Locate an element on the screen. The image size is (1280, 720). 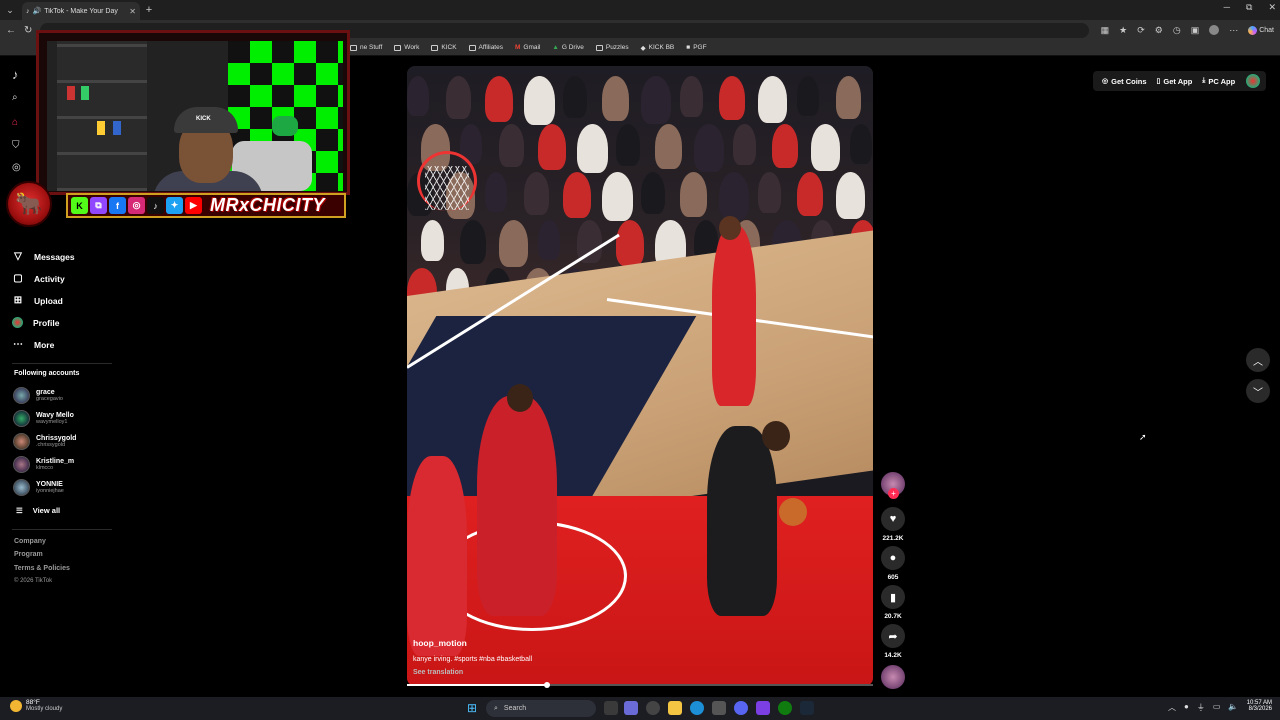
save-button: ▮ is located at coordinates (893, 597).